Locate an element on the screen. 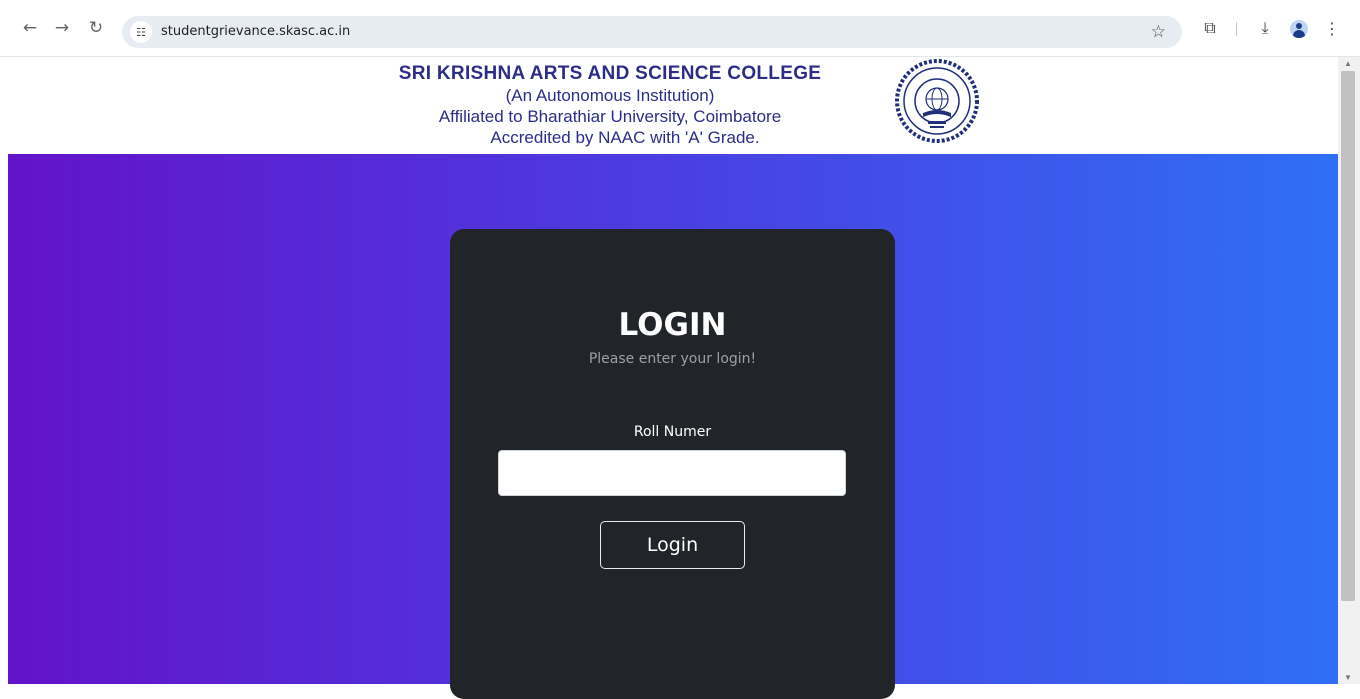 The width and height of the screenshot is (1360, 699). address-bar: ☷ studentgrievance.skasc.ac.in ☆ is located at coordinates (652, 32).